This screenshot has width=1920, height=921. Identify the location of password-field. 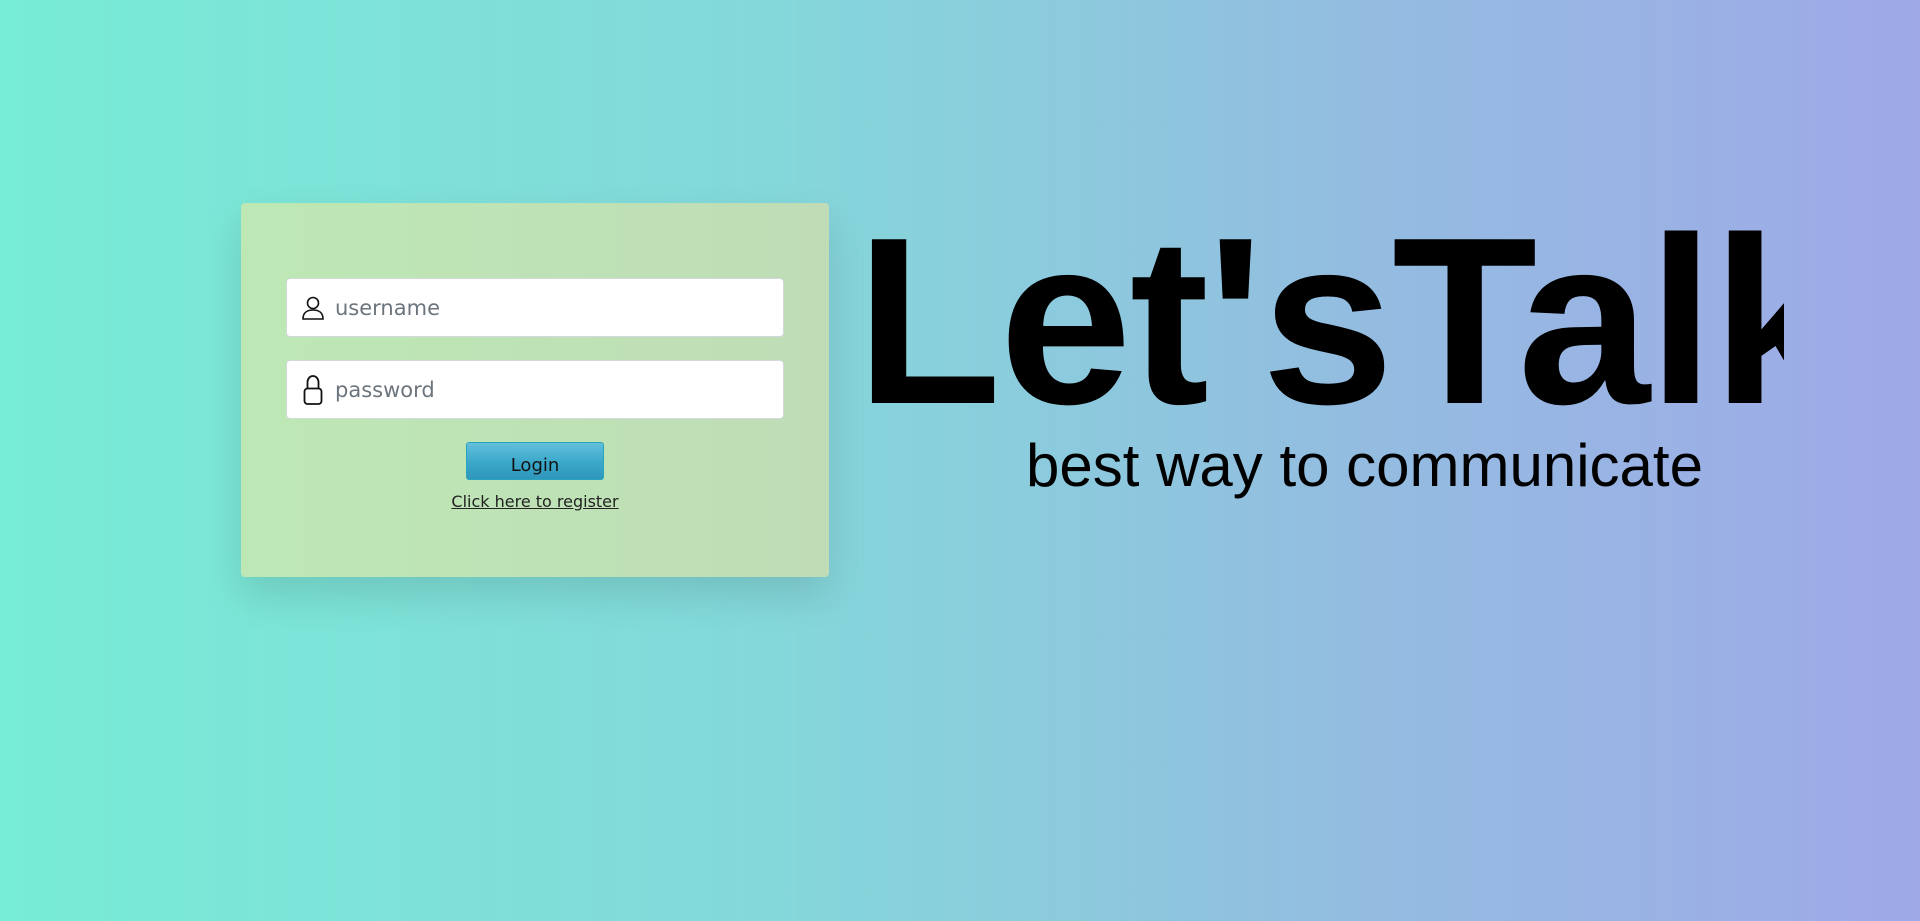
(535, 389).